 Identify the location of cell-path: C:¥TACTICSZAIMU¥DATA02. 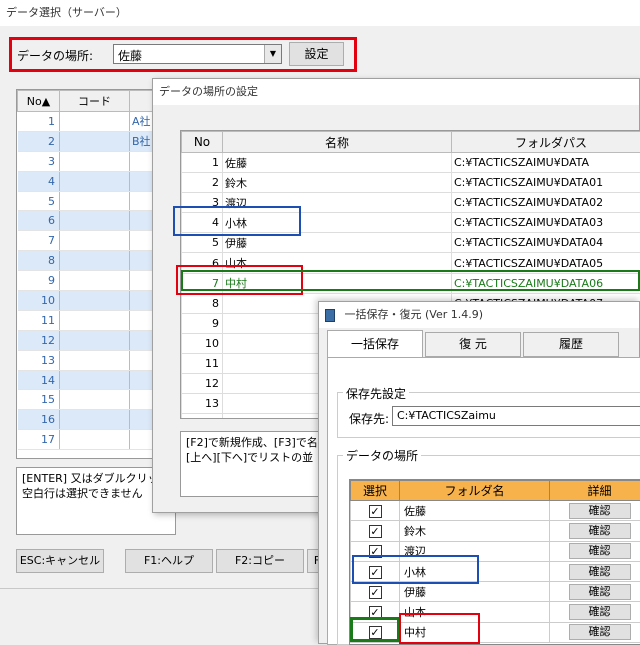
(546, 203).